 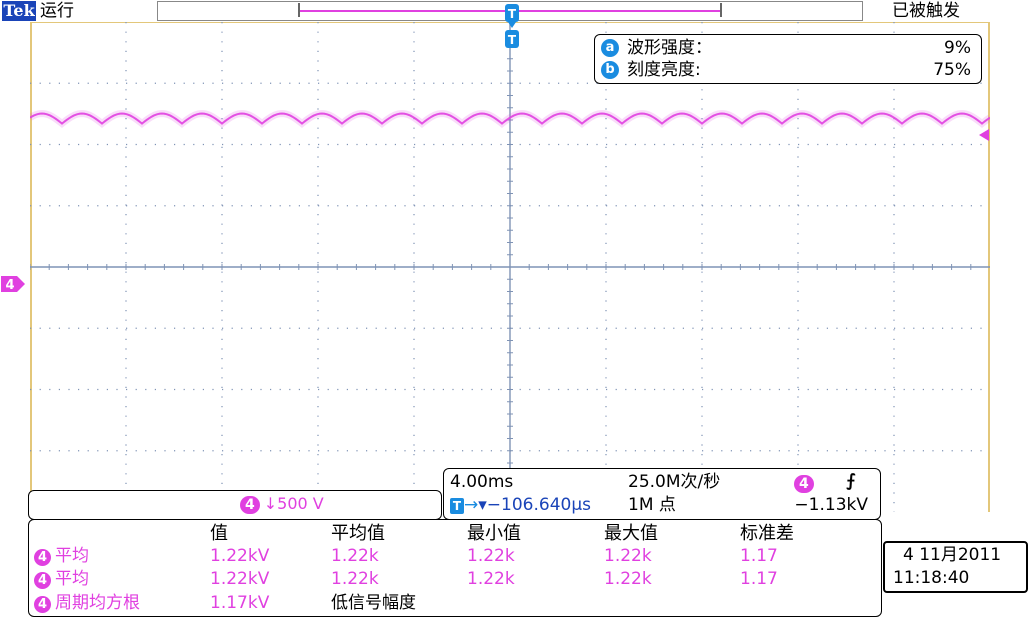 I want to click on row-1-mean: 1.22k, so click(x=355, y=556).